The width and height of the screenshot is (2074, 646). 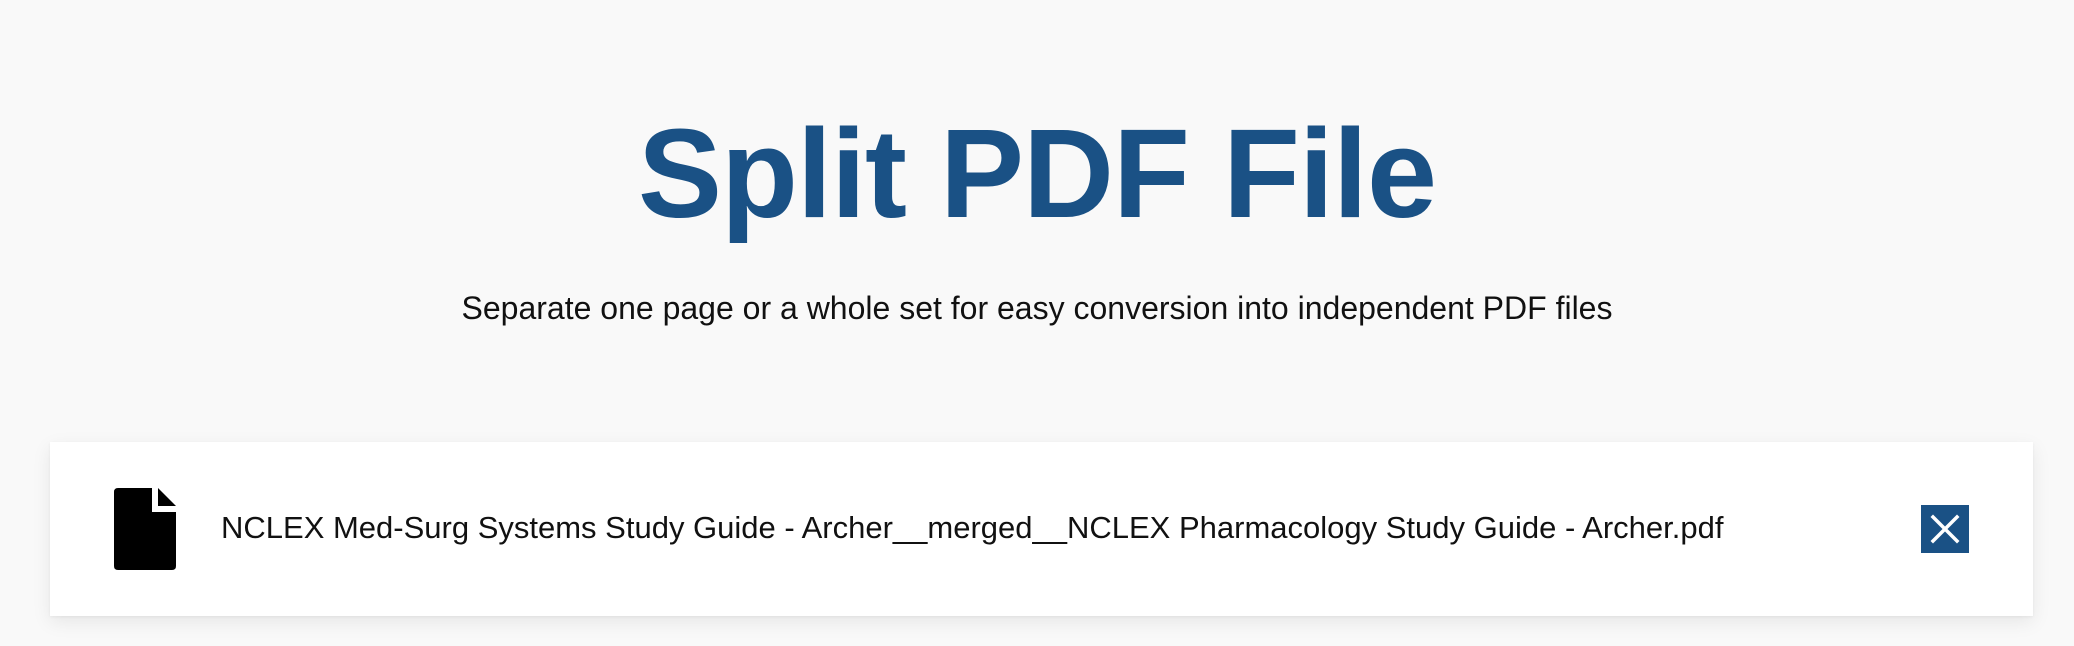 I want to click on remove-file-button, so click(x=1945, y=529).